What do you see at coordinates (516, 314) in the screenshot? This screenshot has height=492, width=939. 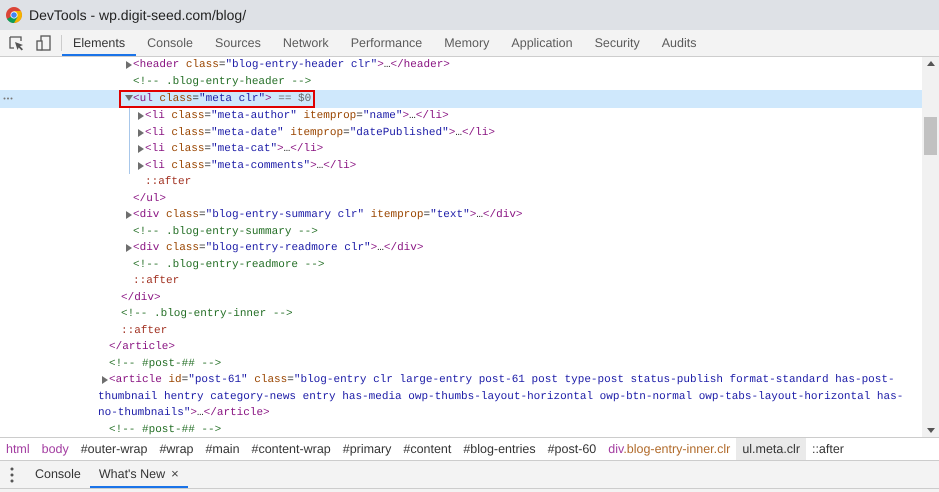 I see `dom-node-text: <!-- .blog-entry-inner -->` at bounding box center [516, 314].